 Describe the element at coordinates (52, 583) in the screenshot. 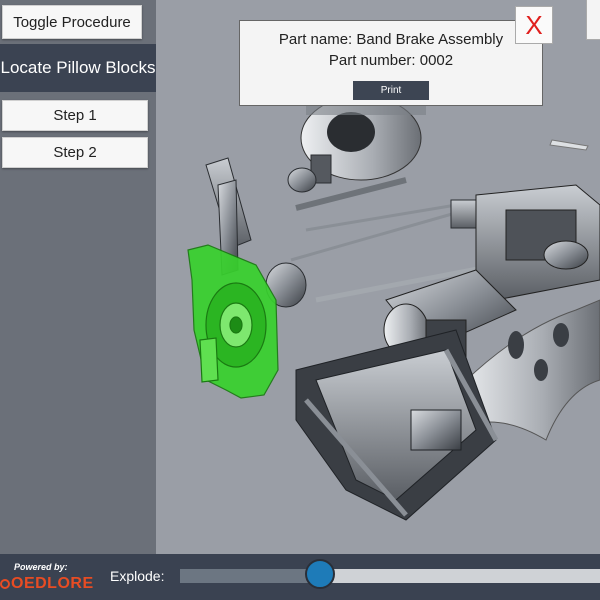

I see `brand-text: OEDLORE` at that location.